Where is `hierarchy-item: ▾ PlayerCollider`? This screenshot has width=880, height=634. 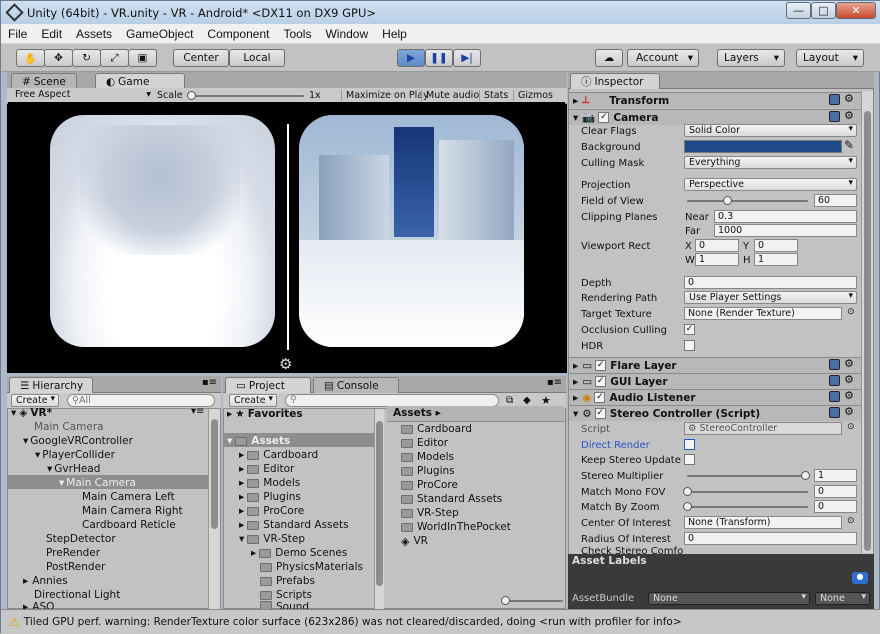
hierarchy-item: ▾ PlayerCollider is located at coordinates (75, 455).